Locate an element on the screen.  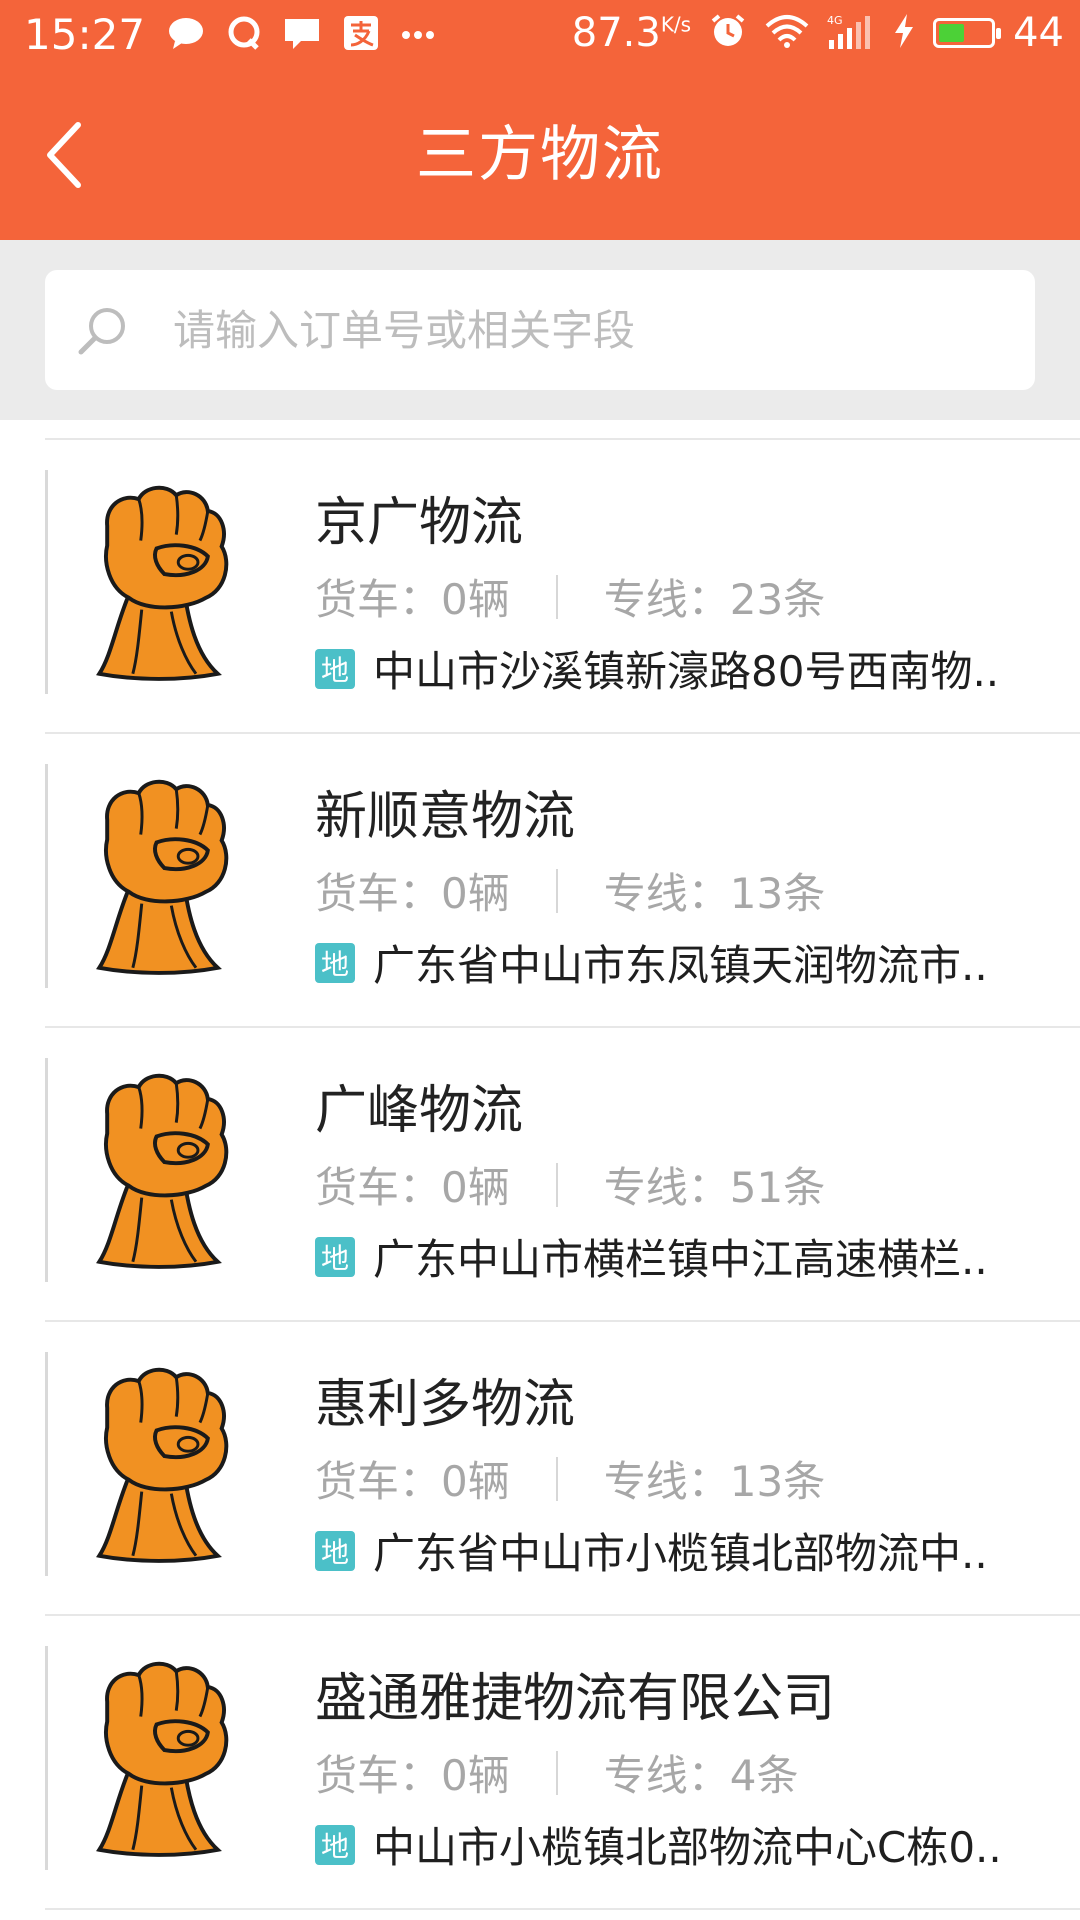
search-section is located at coordinates (540, 330).